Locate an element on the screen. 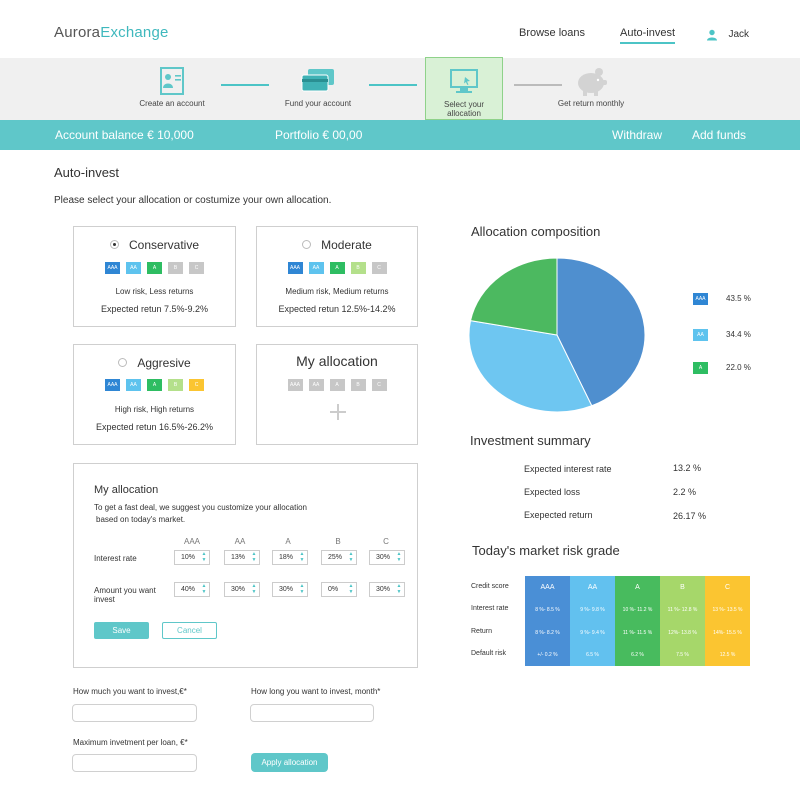  amount-stepper-aaa: 40% ▲ ▼ is located at coordinates (192, 589).